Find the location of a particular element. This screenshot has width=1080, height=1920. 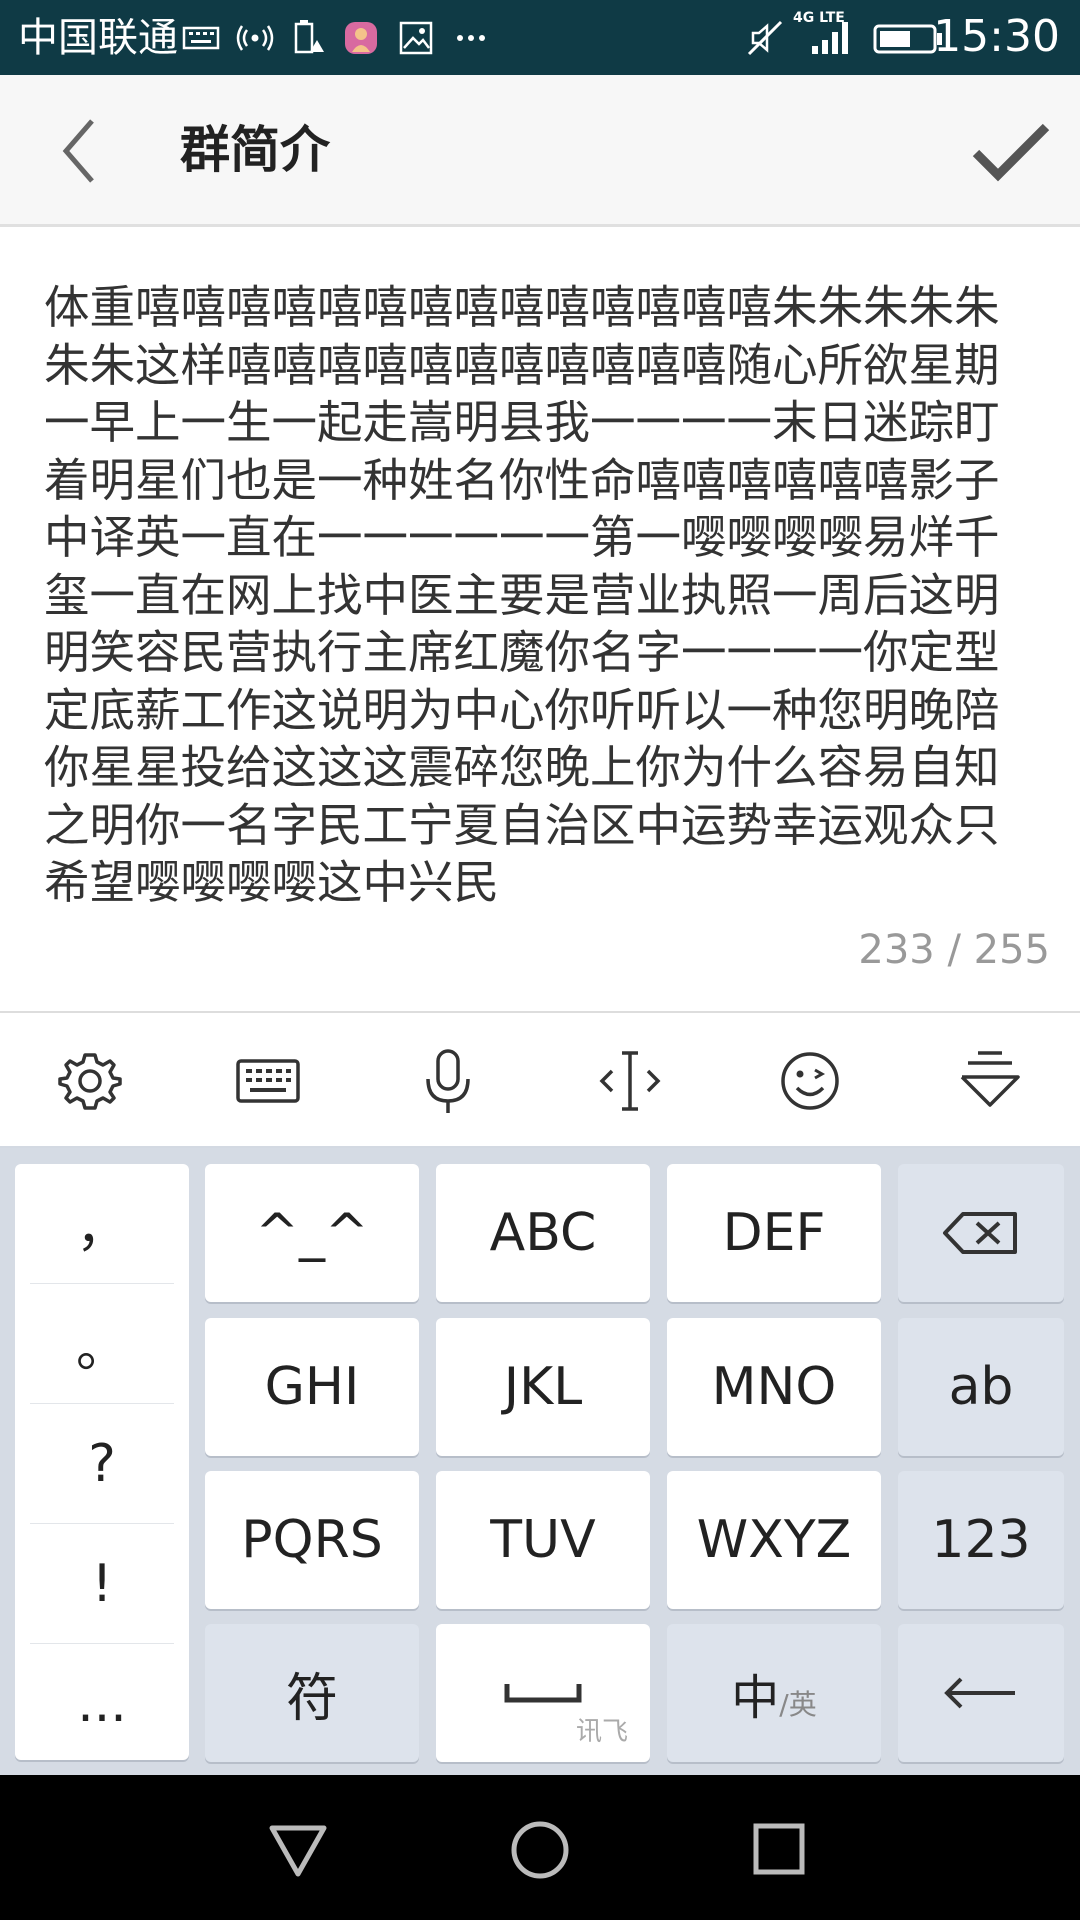

key-abc: ABC is located at coordinates (543, 1233).